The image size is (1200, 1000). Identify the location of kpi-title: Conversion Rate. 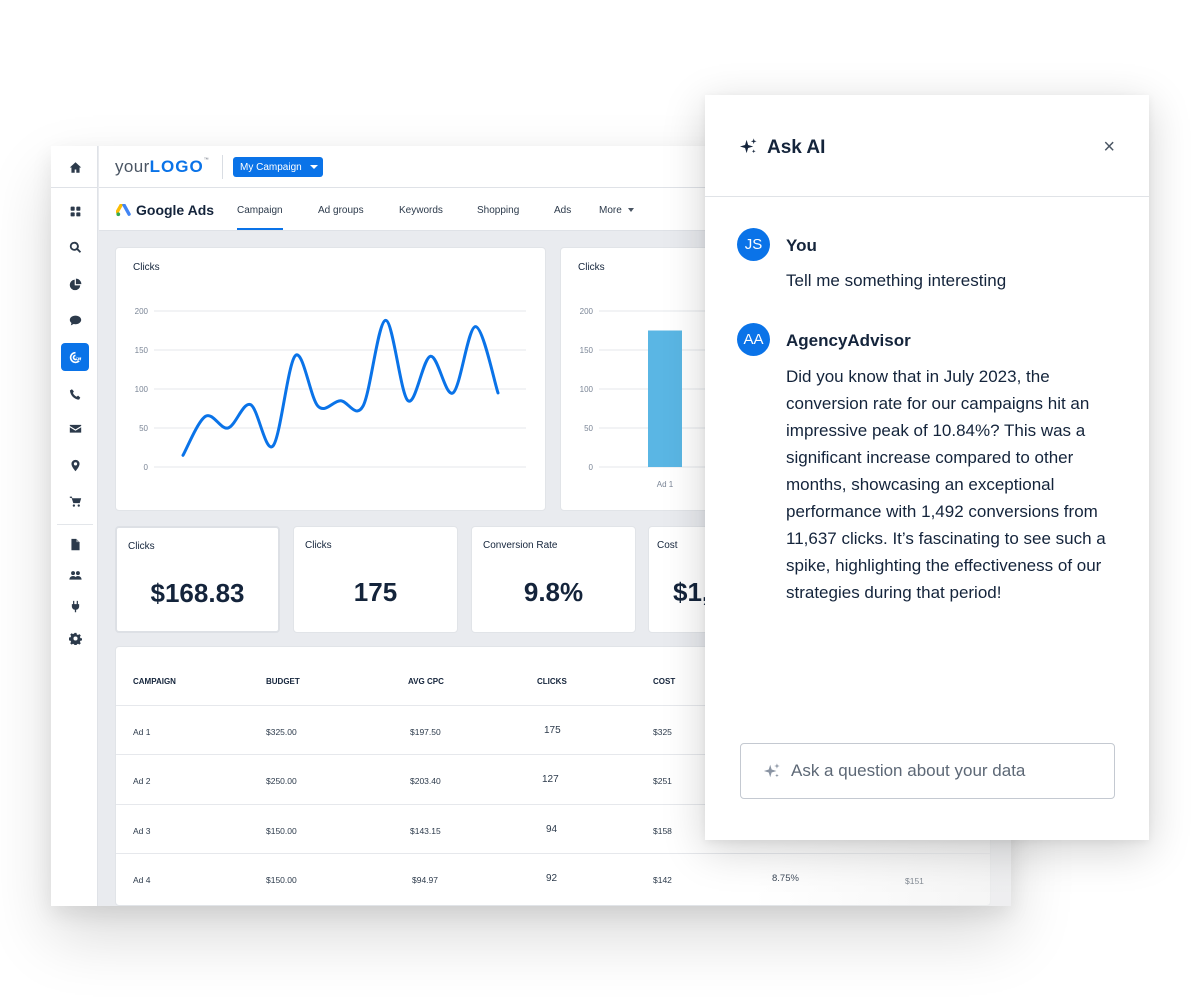
(520, 545).